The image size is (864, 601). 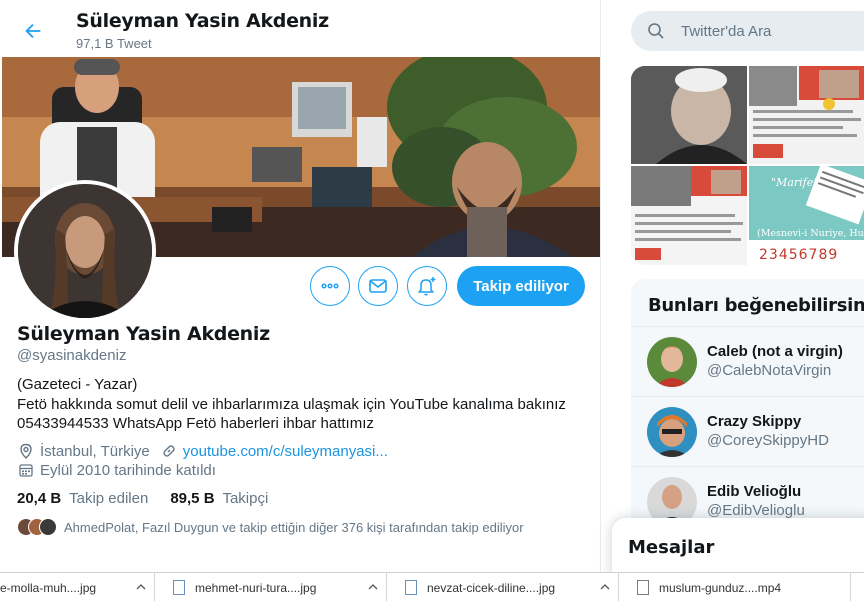 I want to click on media-digits: 23456789, so click(x=798, y=255).